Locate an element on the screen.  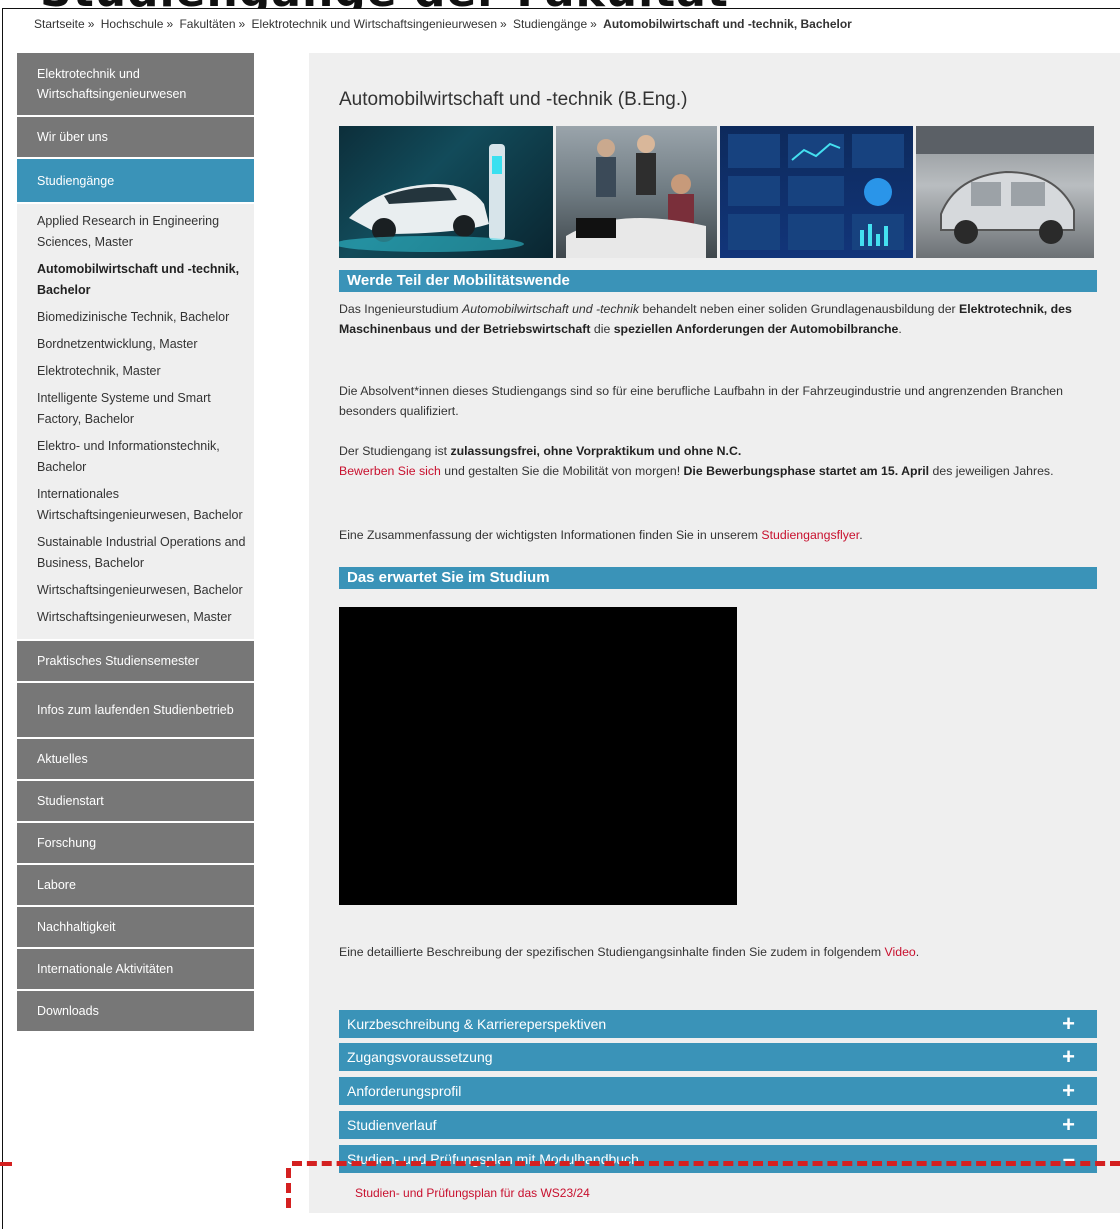
students-lab-image is located at coordinates (636, 192).